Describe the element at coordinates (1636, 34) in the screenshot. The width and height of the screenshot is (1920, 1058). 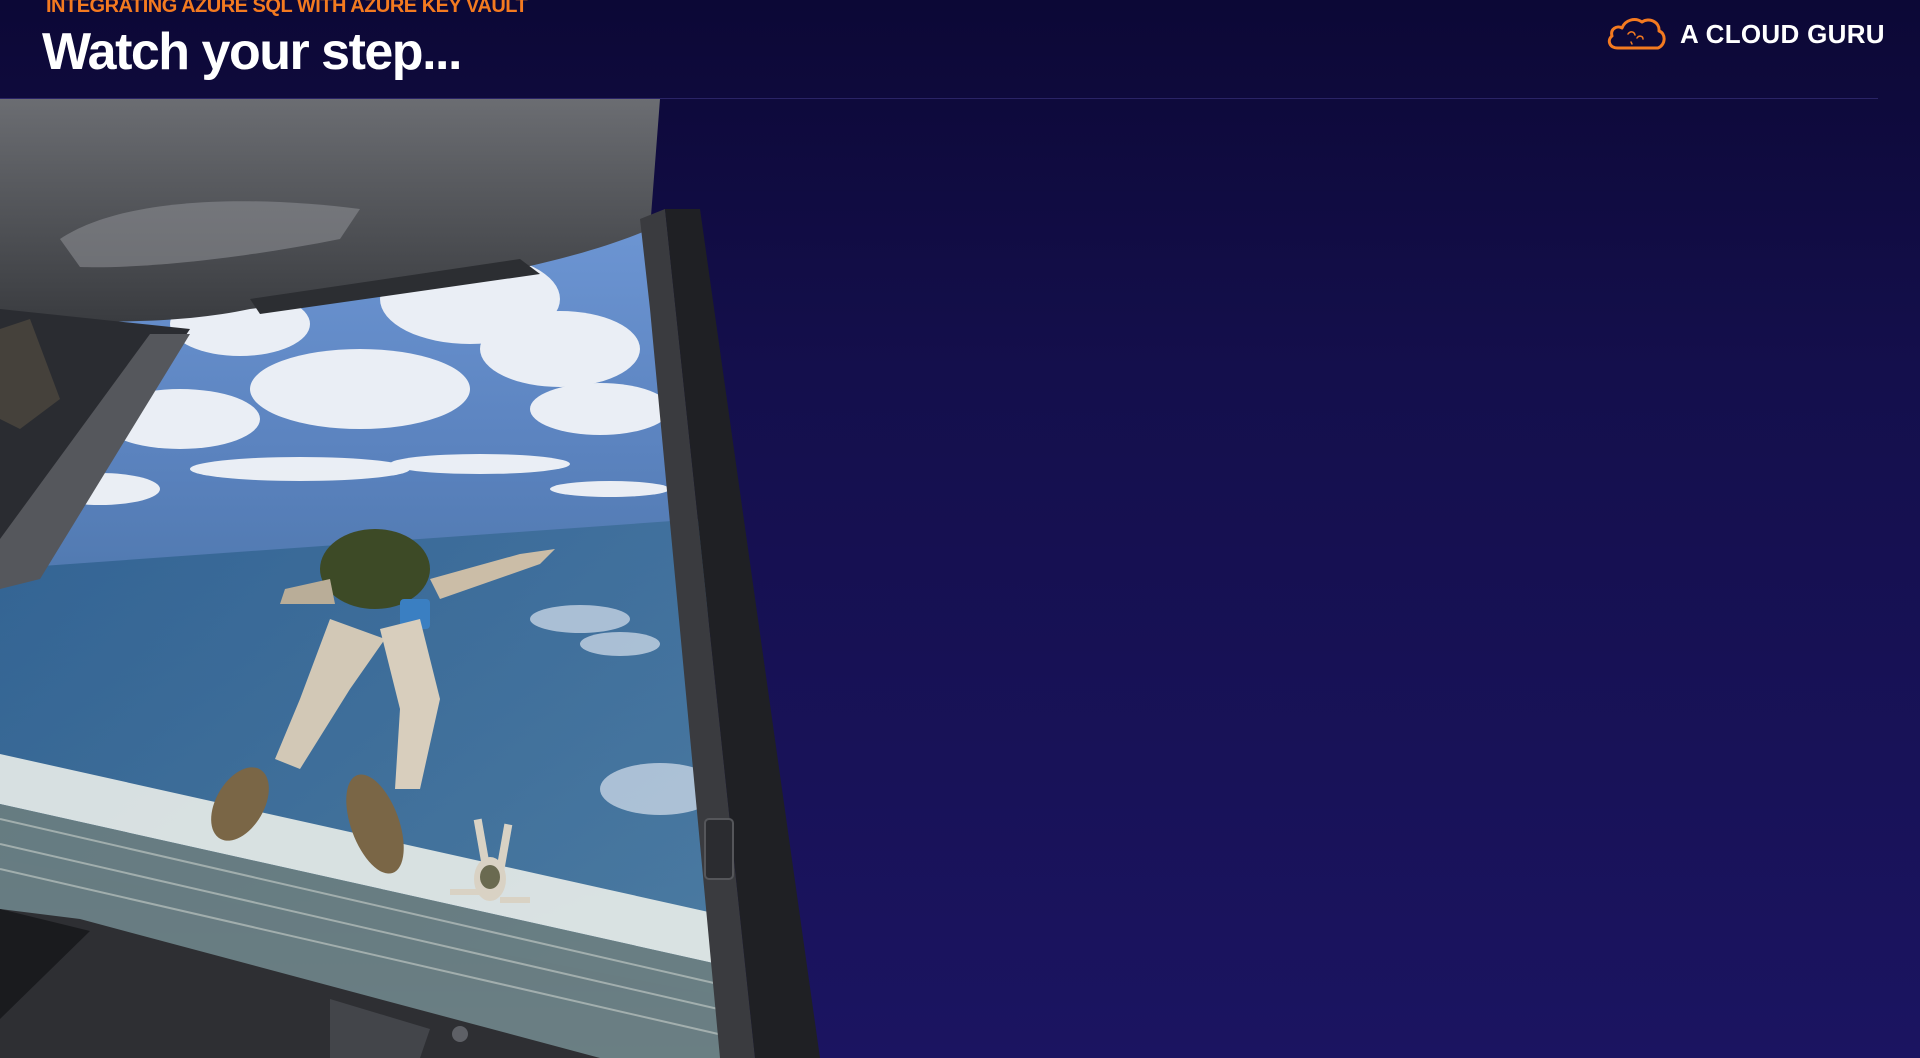
I see `cloud-icon` at that location.